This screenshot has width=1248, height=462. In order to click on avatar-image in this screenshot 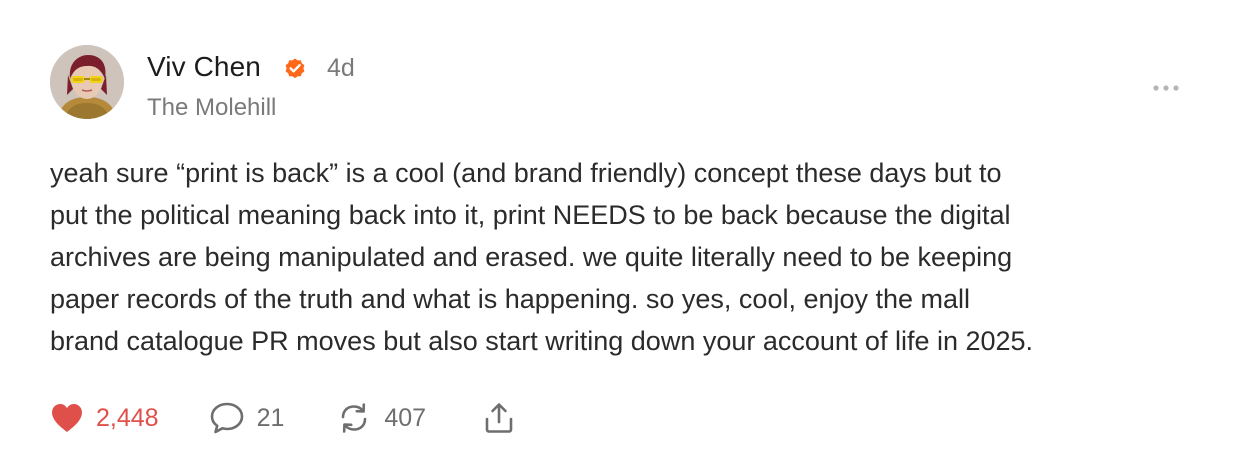, I will do `click(87, 82)`.